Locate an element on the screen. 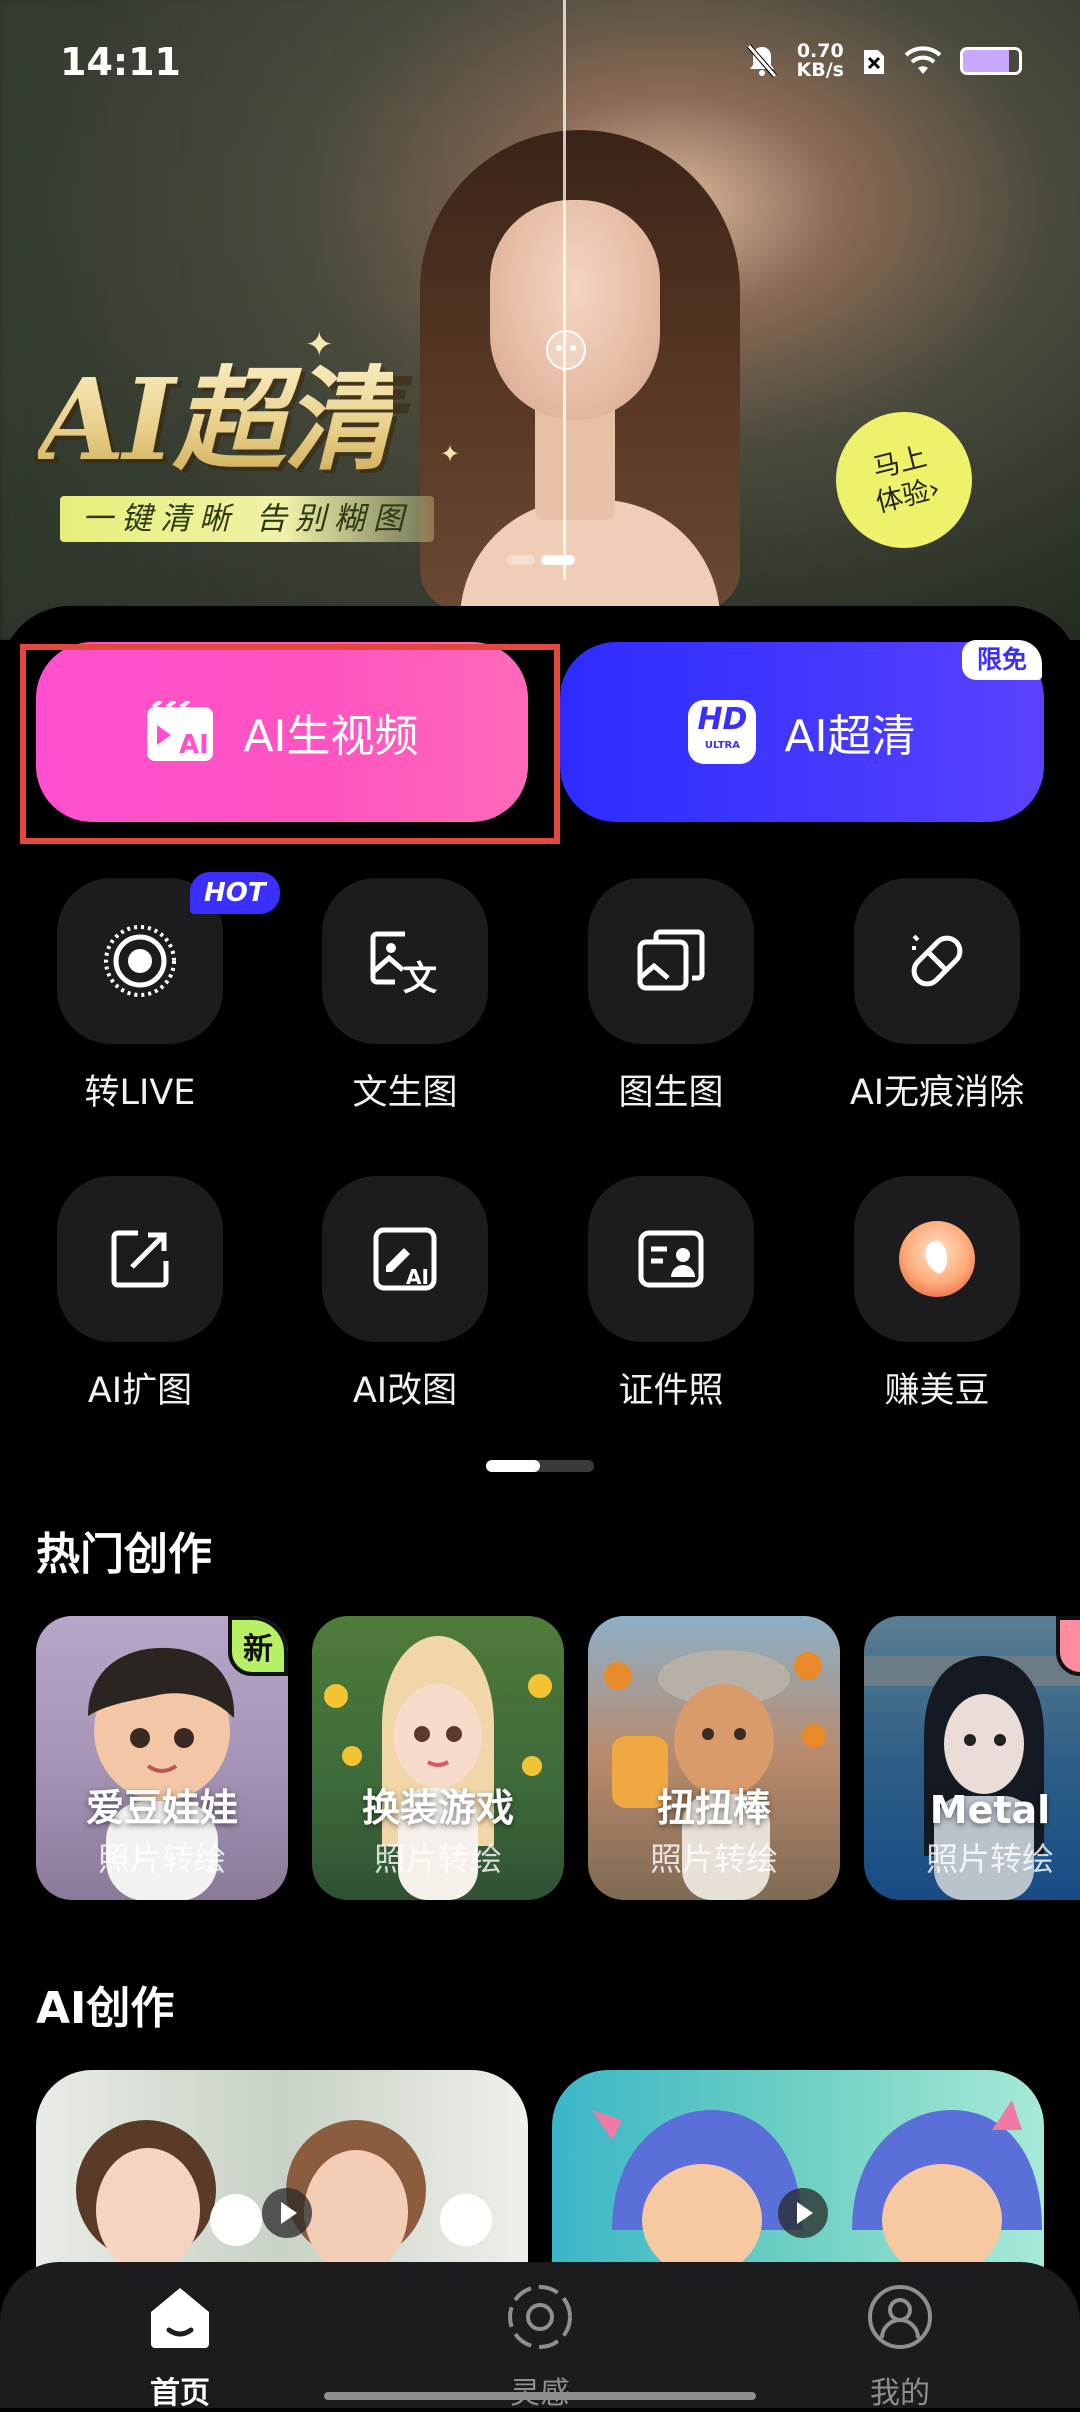 The width and height of the screenshot is (1080, 2412). home-icon is located at coordinates (180, 2318).